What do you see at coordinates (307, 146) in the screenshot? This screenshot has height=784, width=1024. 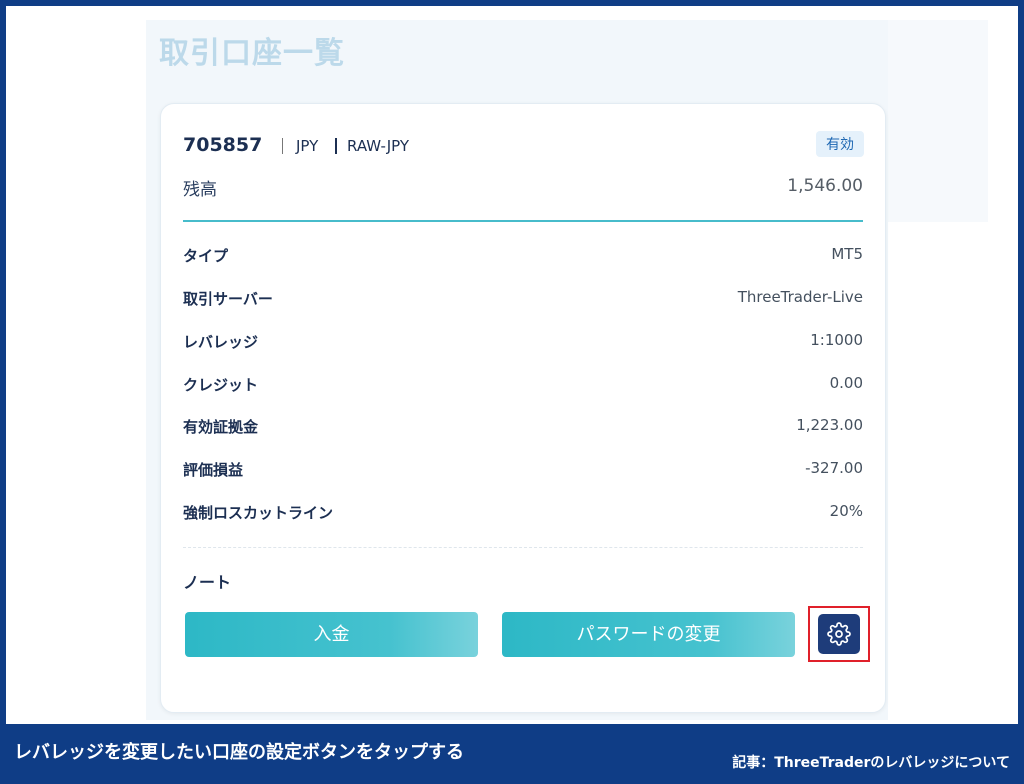 I see `account-currency: JPY` at bounding box center [307, 146].